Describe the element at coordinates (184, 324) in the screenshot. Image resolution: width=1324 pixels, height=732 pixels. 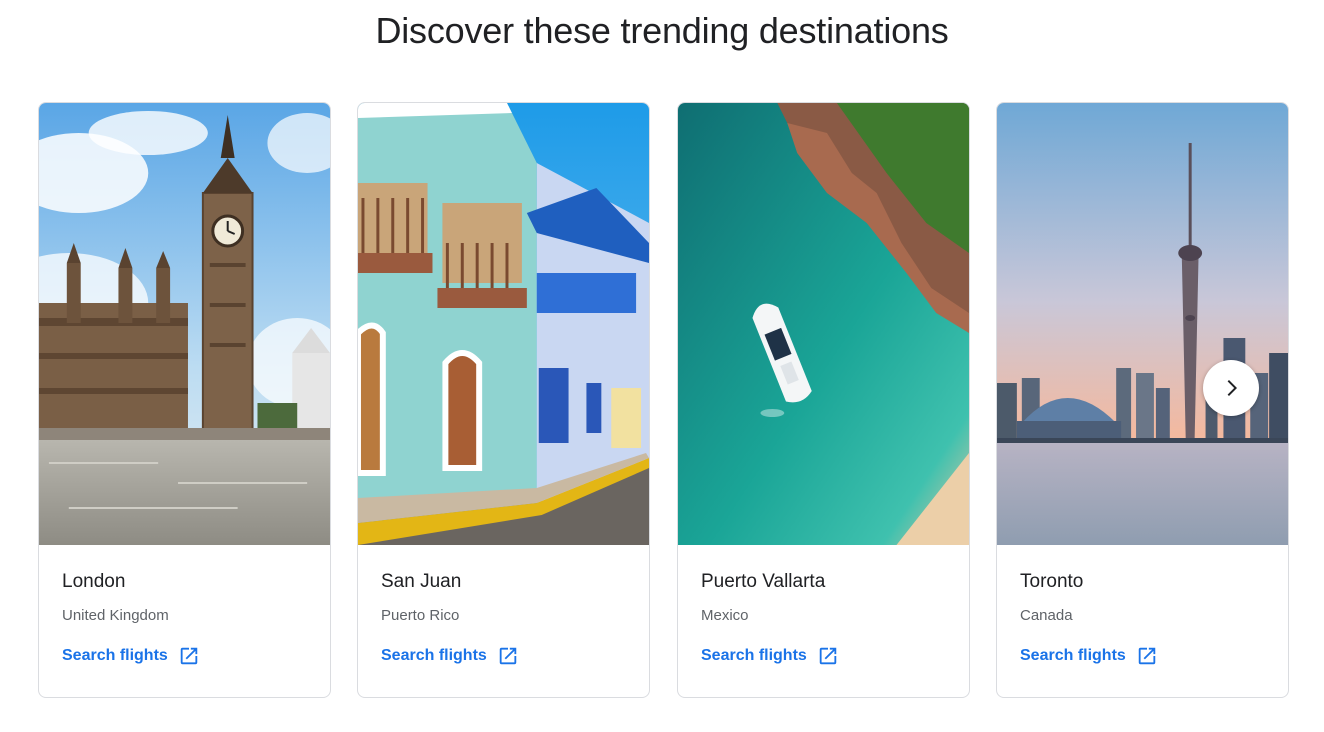
I see `london-photo` at that location.